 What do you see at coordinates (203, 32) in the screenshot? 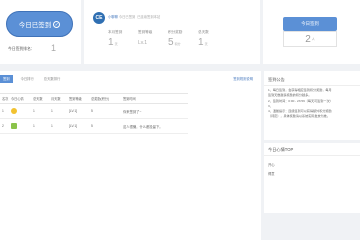
I see `stat-label: 总天数` at bounding box center [203, 32].